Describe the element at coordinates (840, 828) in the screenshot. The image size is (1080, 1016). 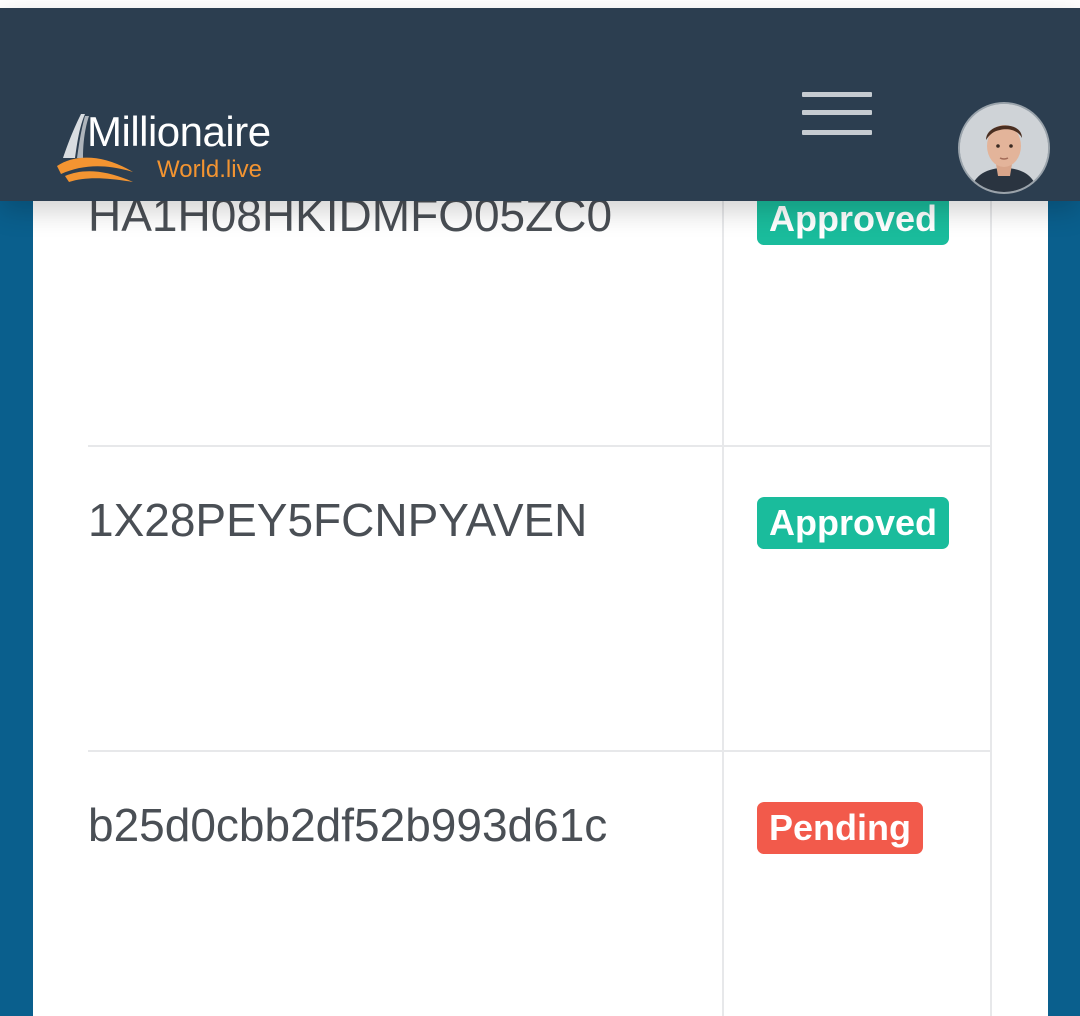
I see `status-badge: Pending` at that location.